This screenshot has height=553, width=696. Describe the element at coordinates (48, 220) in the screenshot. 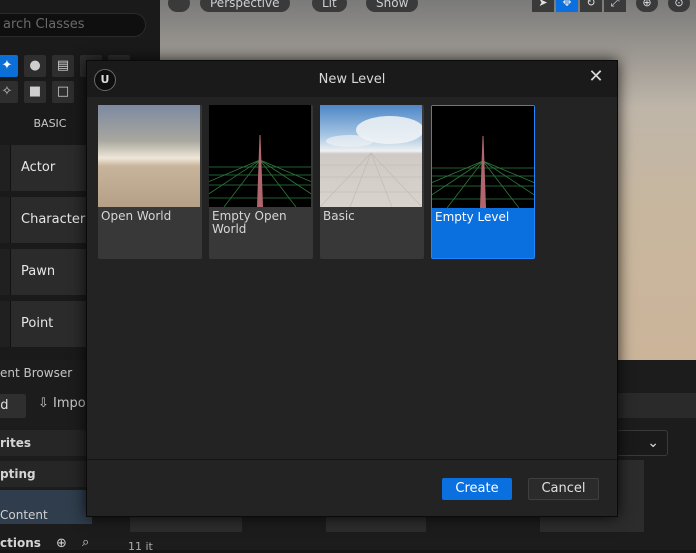

I see `class-item-character: Character` at that location.